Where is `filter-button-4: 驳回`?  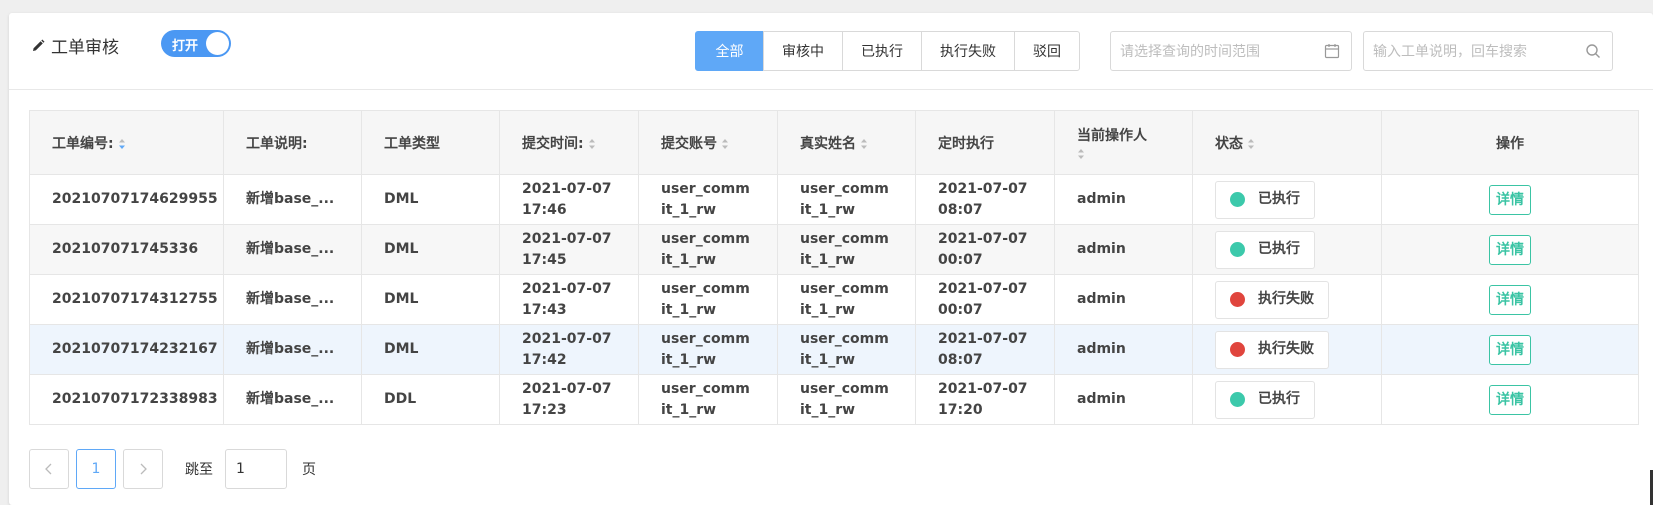
filter-button-4: 驳回 is located at coordinates (1047, 51).